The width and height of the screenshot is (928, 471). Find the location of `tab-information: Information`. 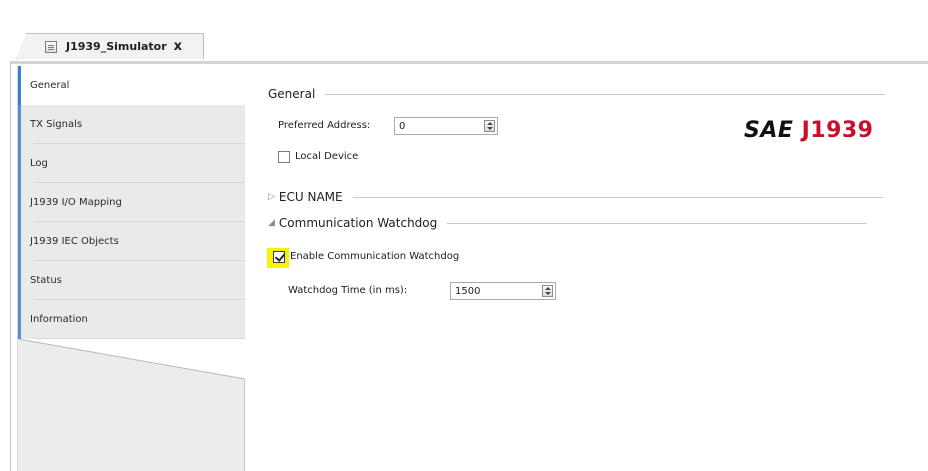

tab-information: Information is located at coordinates (131, 319).